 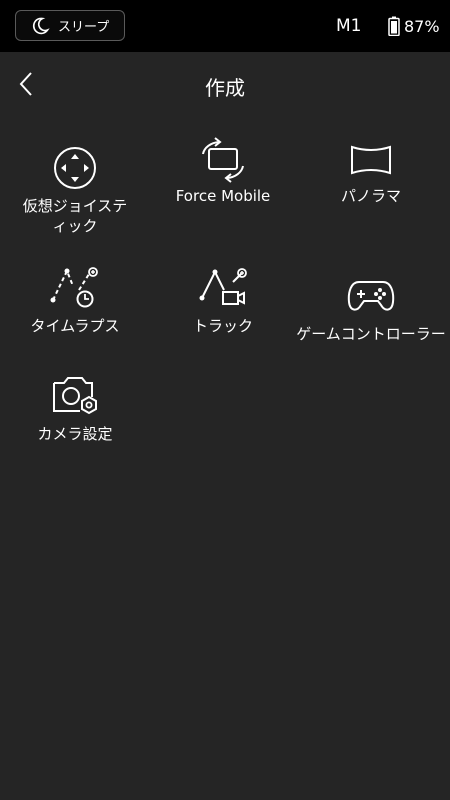 What do you see at coordinates (223, 196) in the screenshot?
I see `menu-item-label: Force Mobile` at bounding box center [223, 196].